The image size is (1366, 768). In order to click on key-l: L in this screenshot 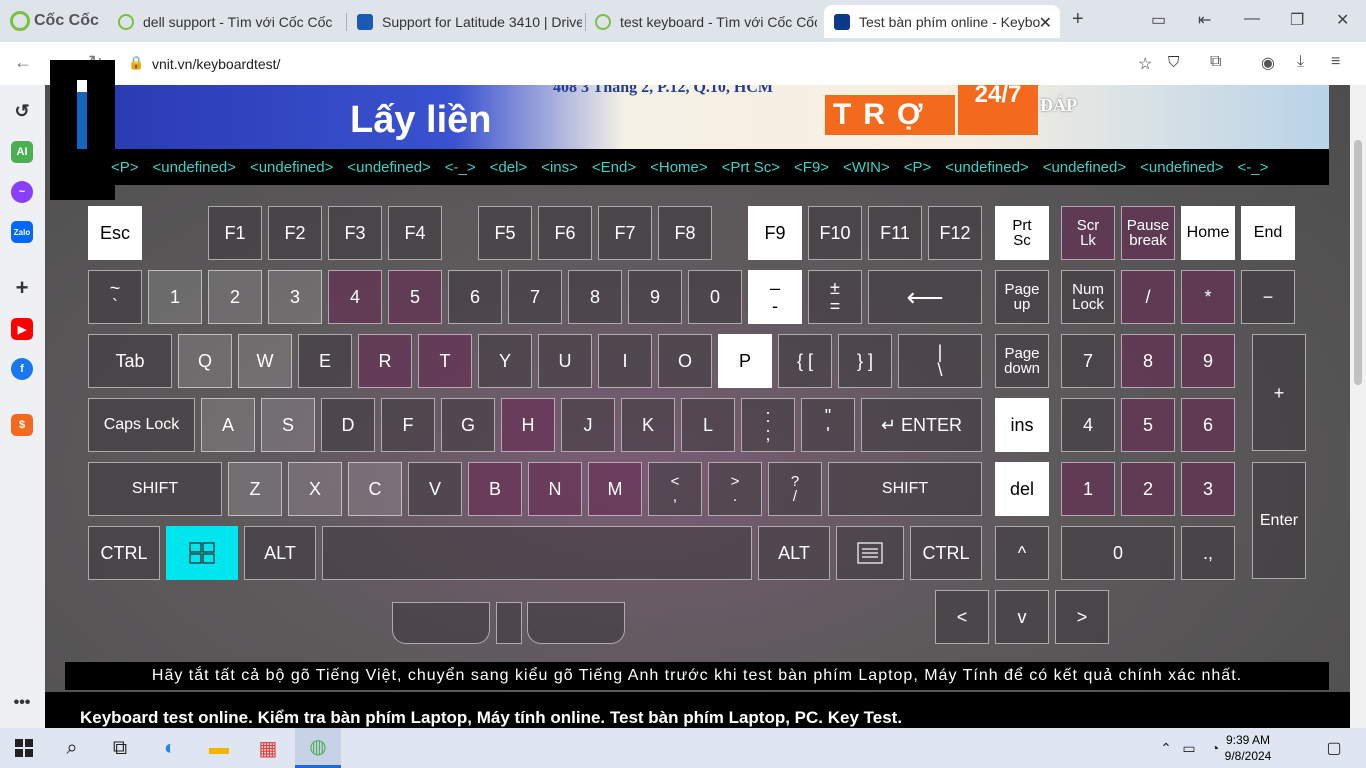, I will do `click(708, 425)`.